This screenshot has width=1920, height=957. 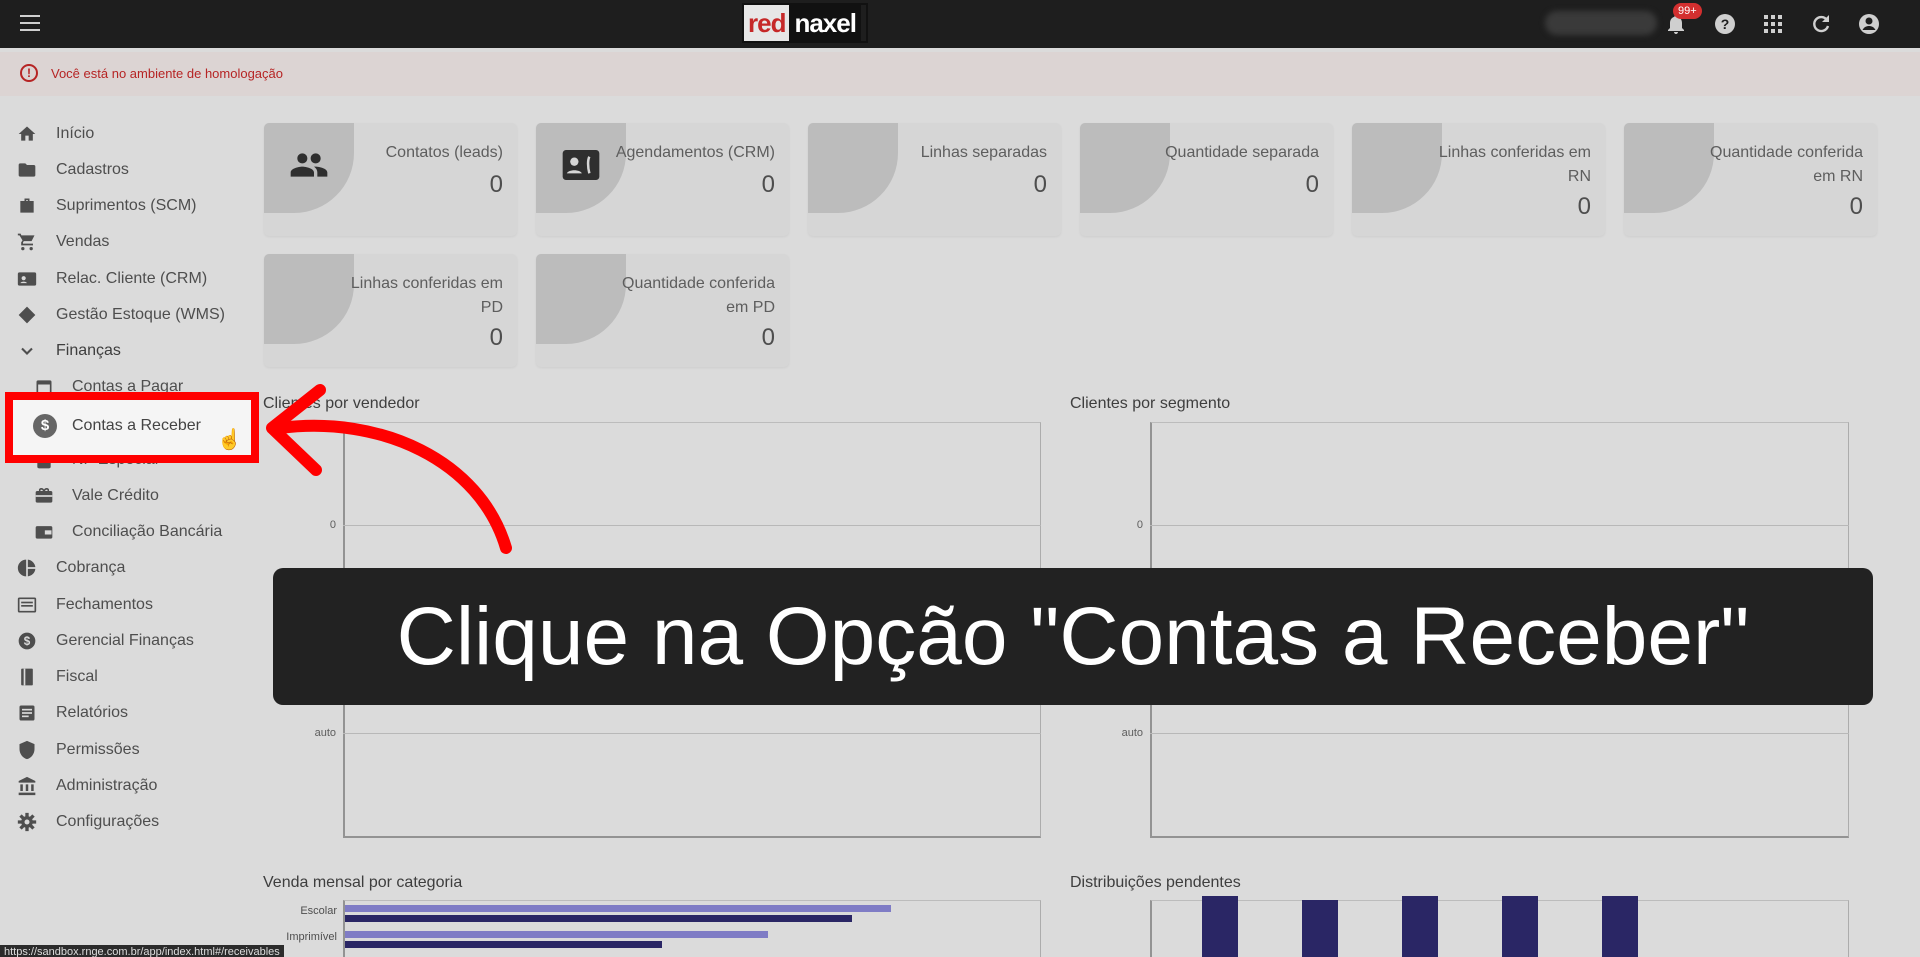 What do you see at coordinates (27, 170) in the screenshot?
I see `folder-icon` at bounding box center [27, 170].